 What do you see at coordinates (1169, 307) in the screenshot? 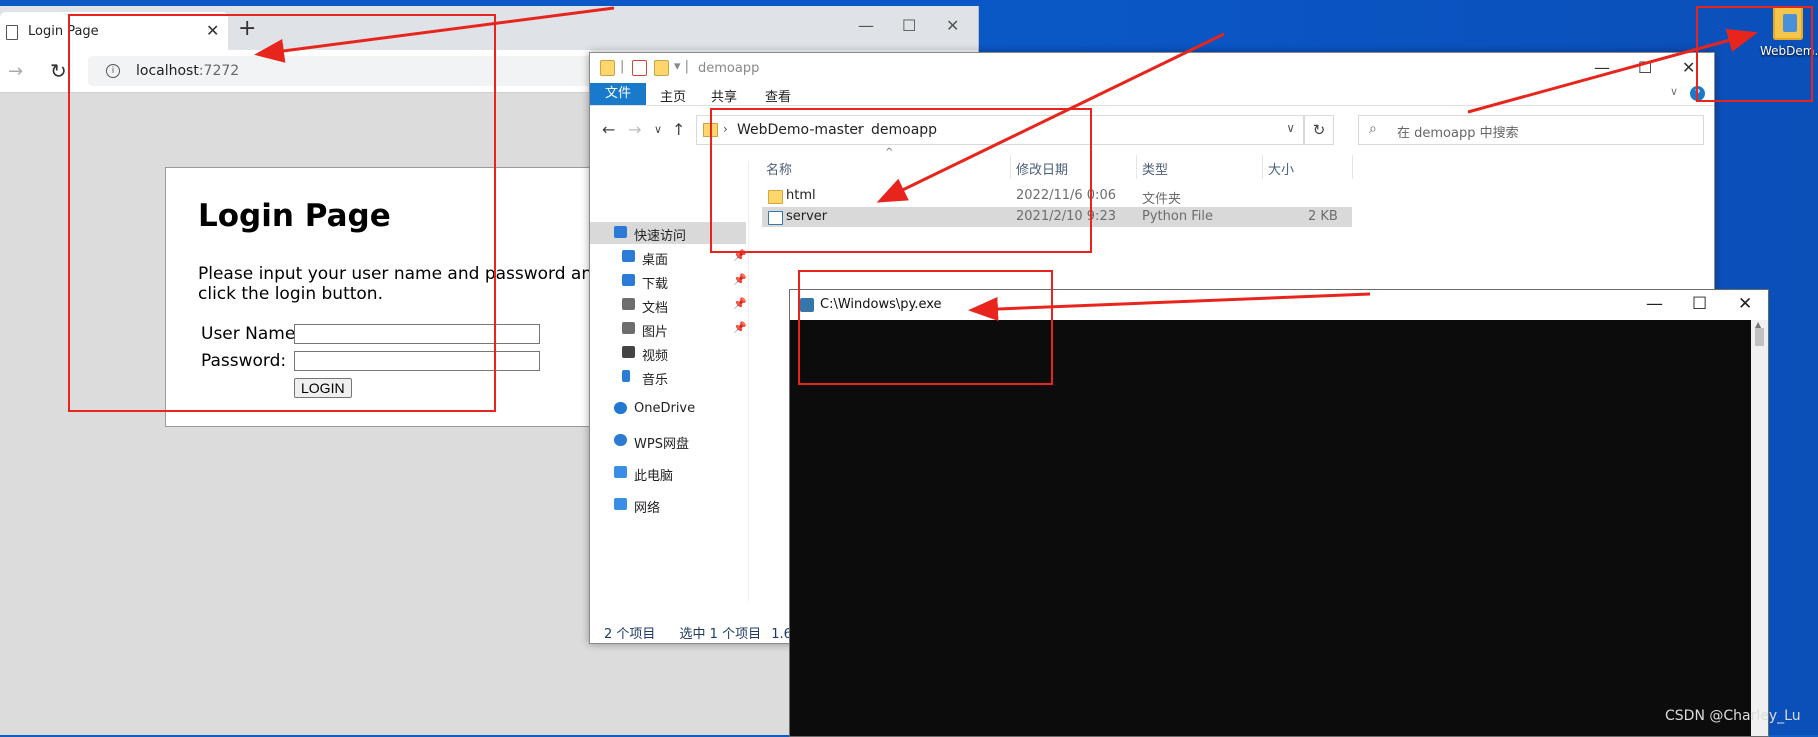
I see `arrow-to-console` at bounding box center [1169, 307].